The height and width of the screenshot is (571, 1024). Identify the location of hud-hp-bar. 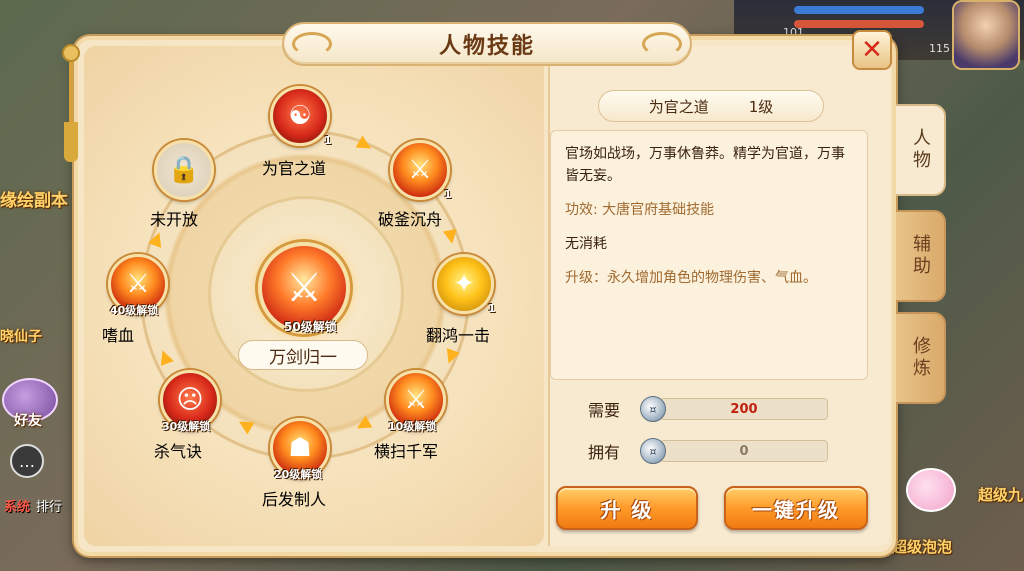
(859, 24).